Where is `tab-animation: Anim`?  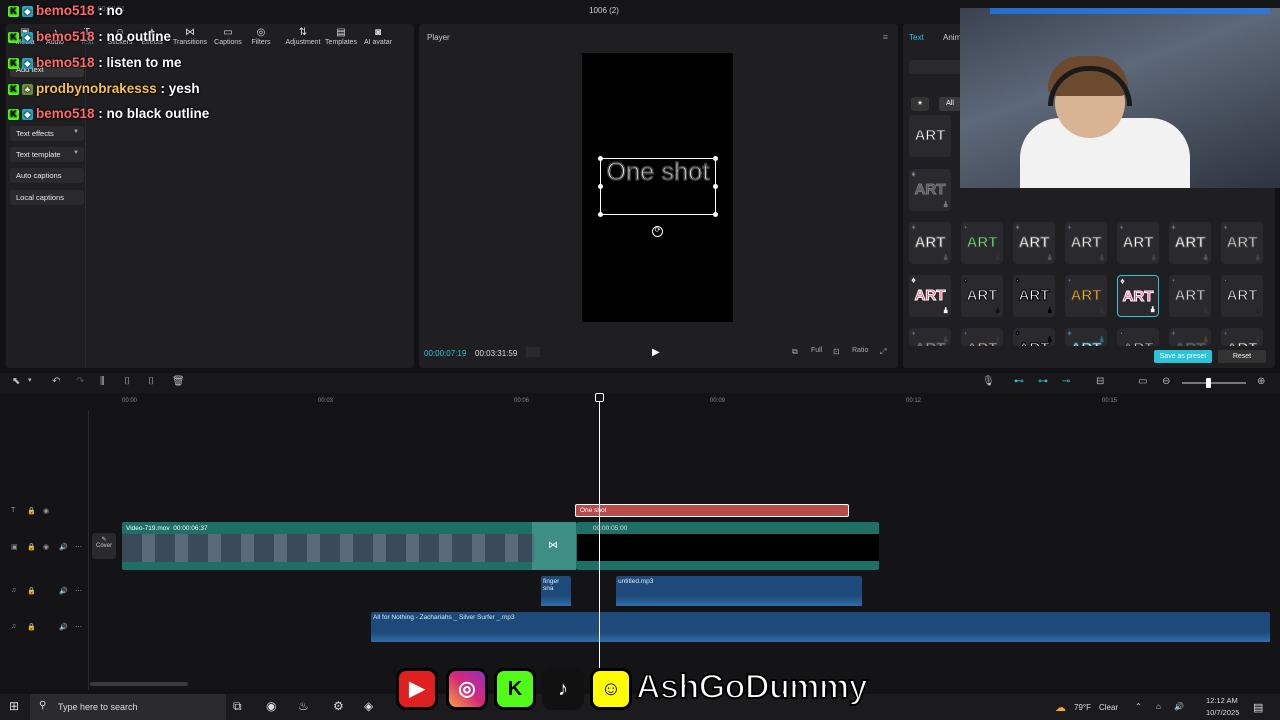 tab-animation: Anim is located at coordinates (952, 37).